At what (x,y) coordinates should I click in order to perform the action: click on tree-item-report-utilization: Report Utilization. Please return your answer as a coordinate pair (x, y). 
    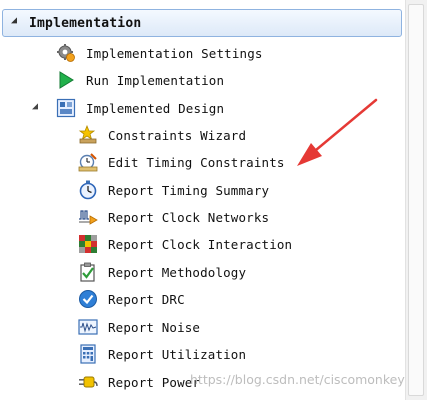
    Looking at the image, I should click on (162, 354).